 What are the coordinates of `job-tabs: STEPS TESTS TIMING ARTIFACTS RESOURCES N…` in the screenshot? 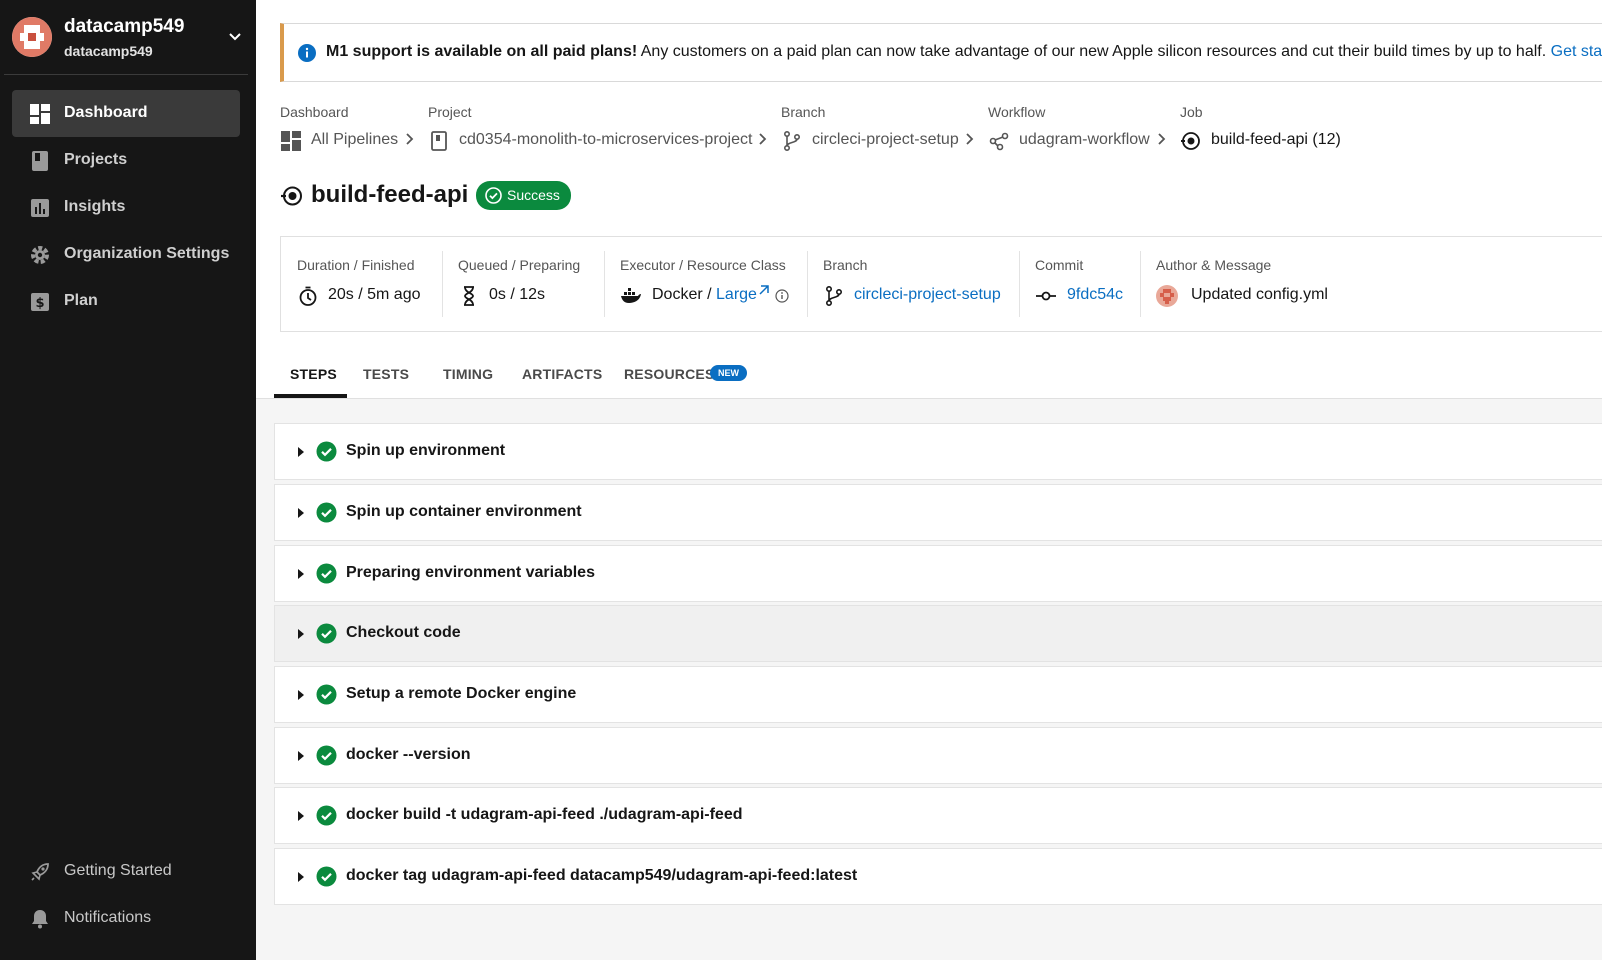 It's located at (929, 376).